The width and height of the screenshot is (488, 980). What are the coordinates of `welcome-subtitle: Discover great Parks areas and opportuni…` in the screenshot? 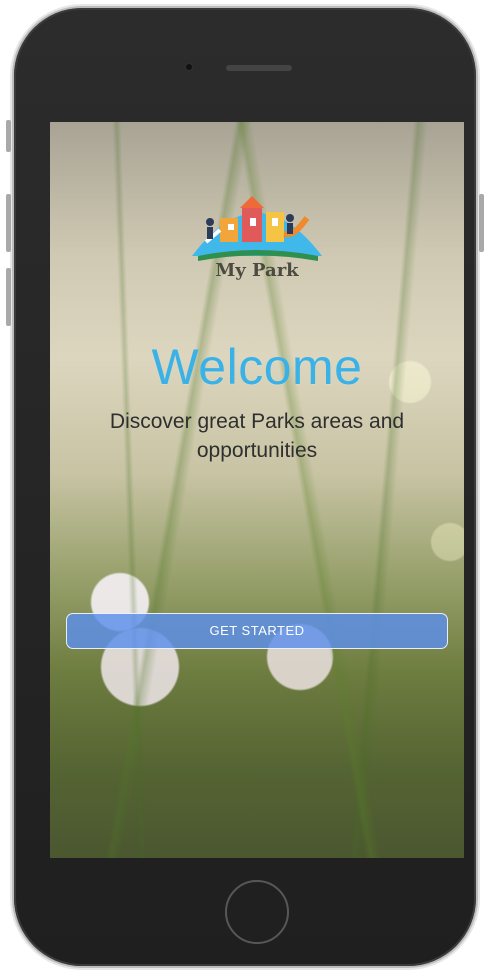 It's located at (257, 436).